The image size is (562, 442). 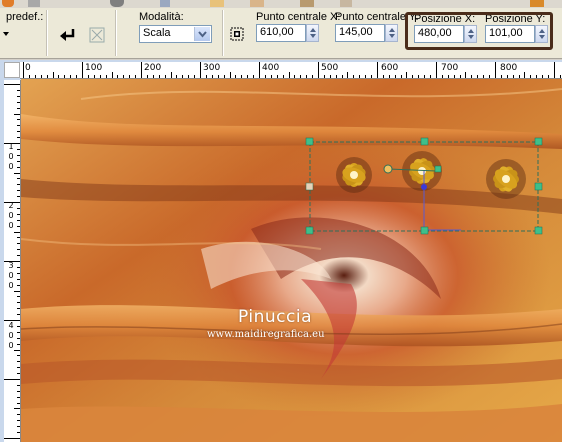 I want to click on watermark-url: www.maidiregrafica.eu, so click(x=266, y=334).